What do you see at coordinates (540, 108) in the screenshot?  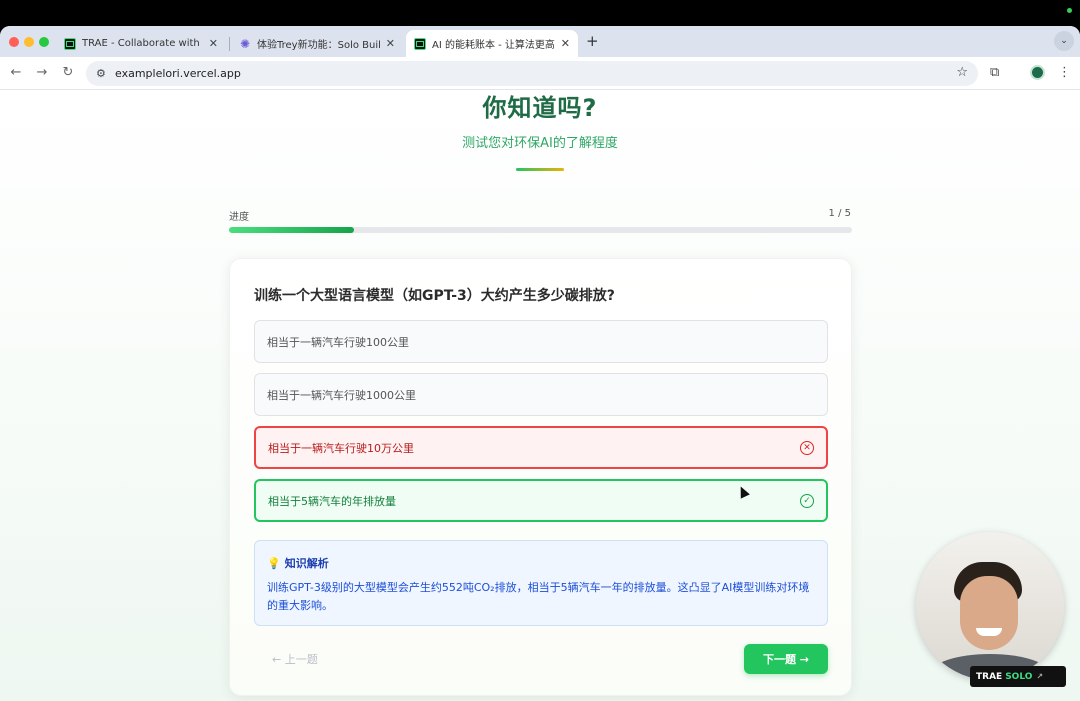 I see `page-title: 你知道吗?` at bounding box center [540, 108].